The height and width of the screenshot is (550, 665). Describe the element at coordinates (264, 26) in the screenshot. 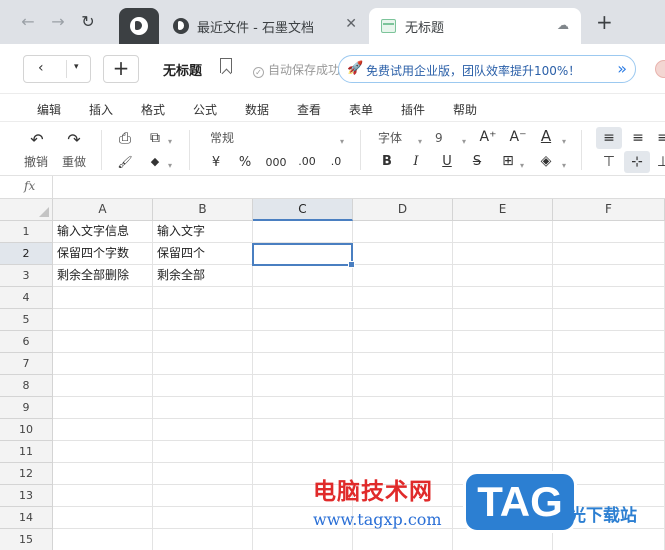

I see `tab-recent-files: 最近文件 - 石墨文档 ✕` at that location.